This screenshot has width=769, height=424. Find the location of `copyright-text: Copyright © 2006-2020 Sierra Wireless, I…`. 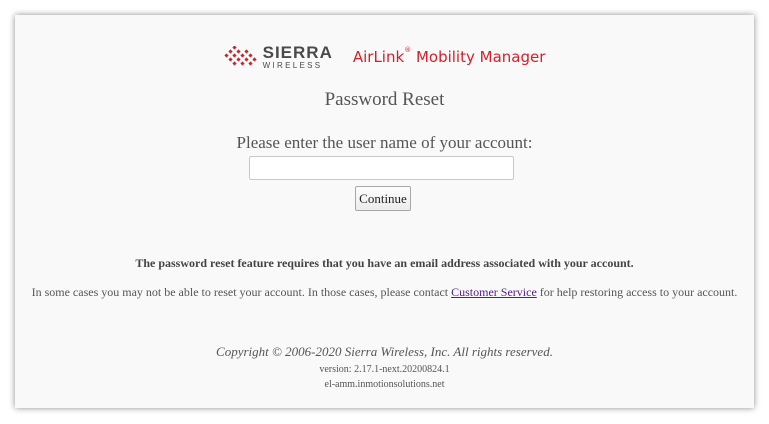

copyright-text: Copyright © 2006-2020 Sierra Wireless, I… is located at coordinates (384, 351).